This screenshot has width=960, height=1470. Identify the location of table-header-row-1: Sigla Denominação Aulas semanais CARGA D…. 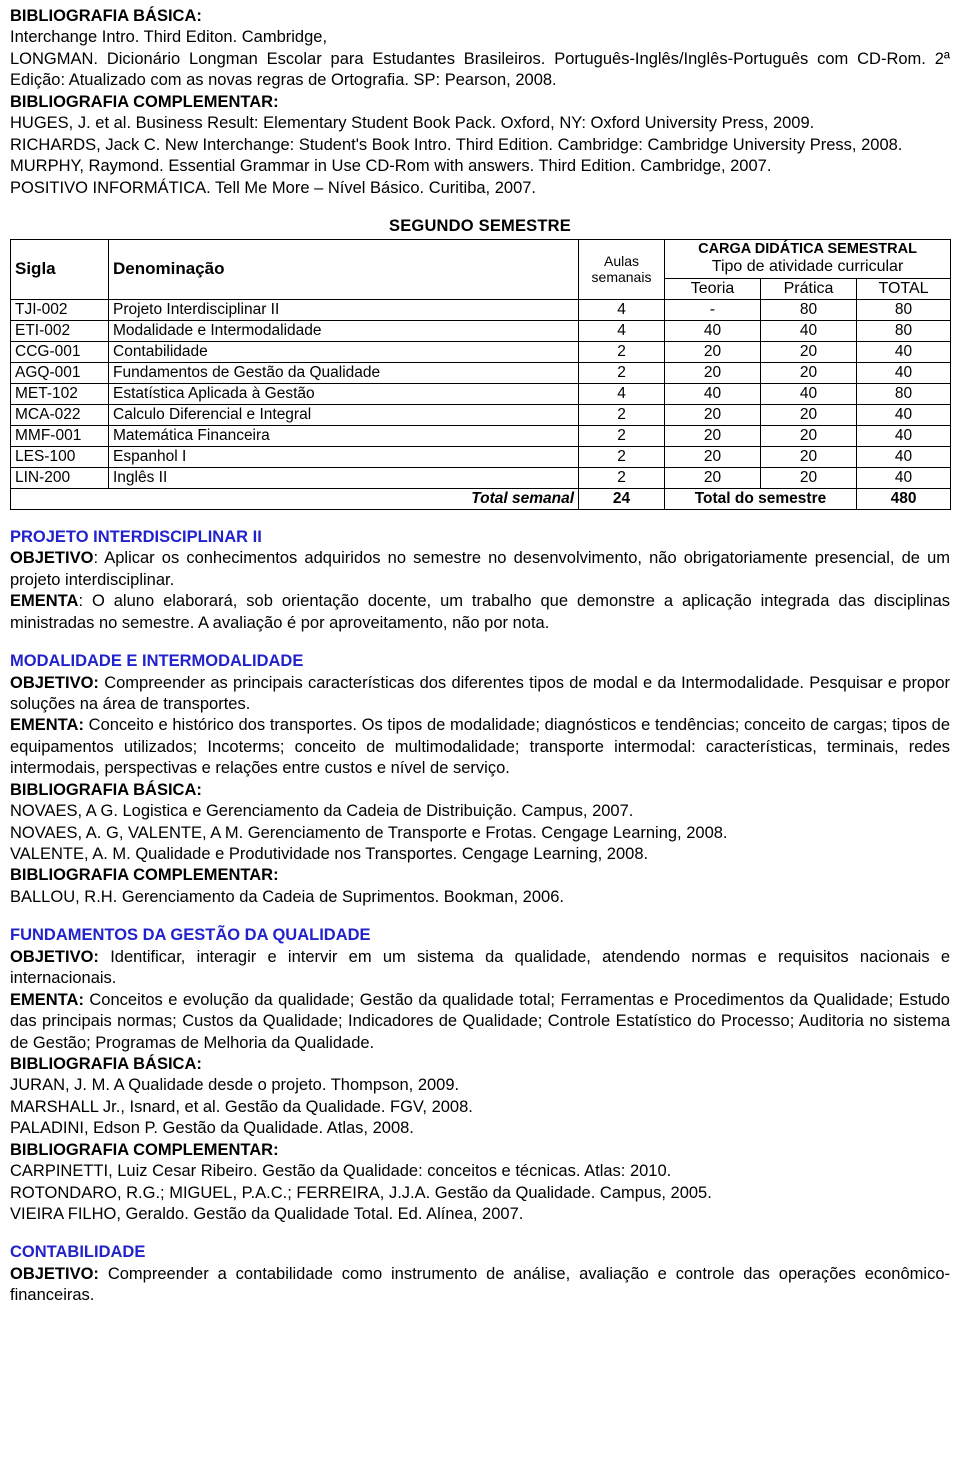
(481, 269).